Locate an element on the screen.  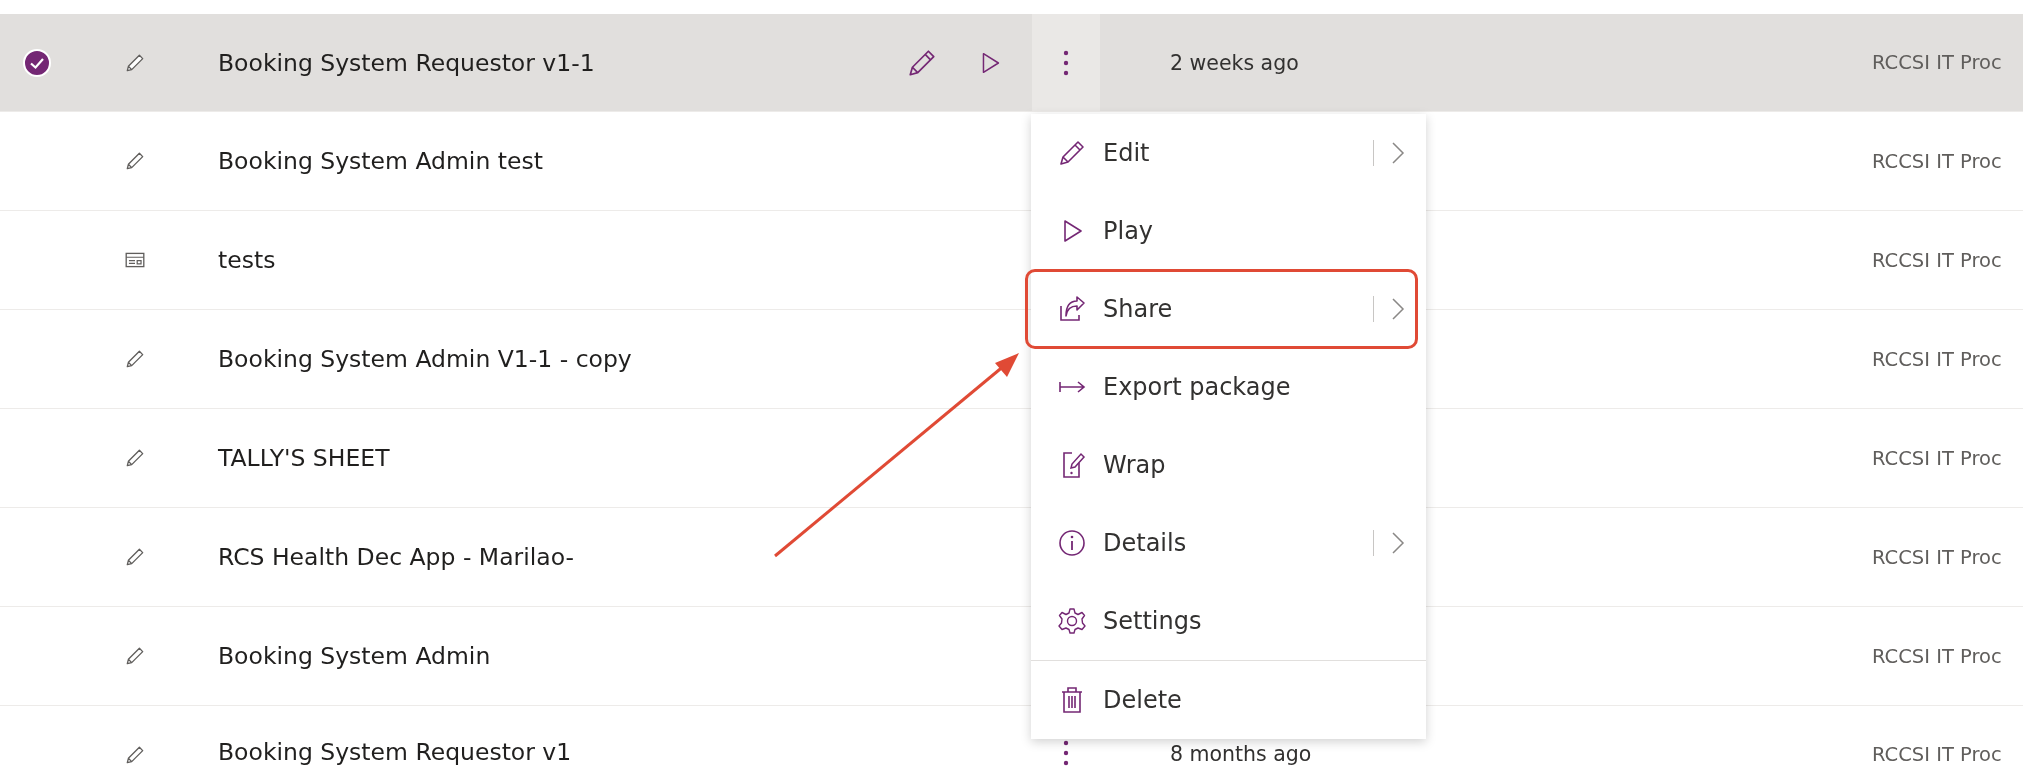
app-name: Booking System Requestor v1-1 is located at coordinates (406, 62).